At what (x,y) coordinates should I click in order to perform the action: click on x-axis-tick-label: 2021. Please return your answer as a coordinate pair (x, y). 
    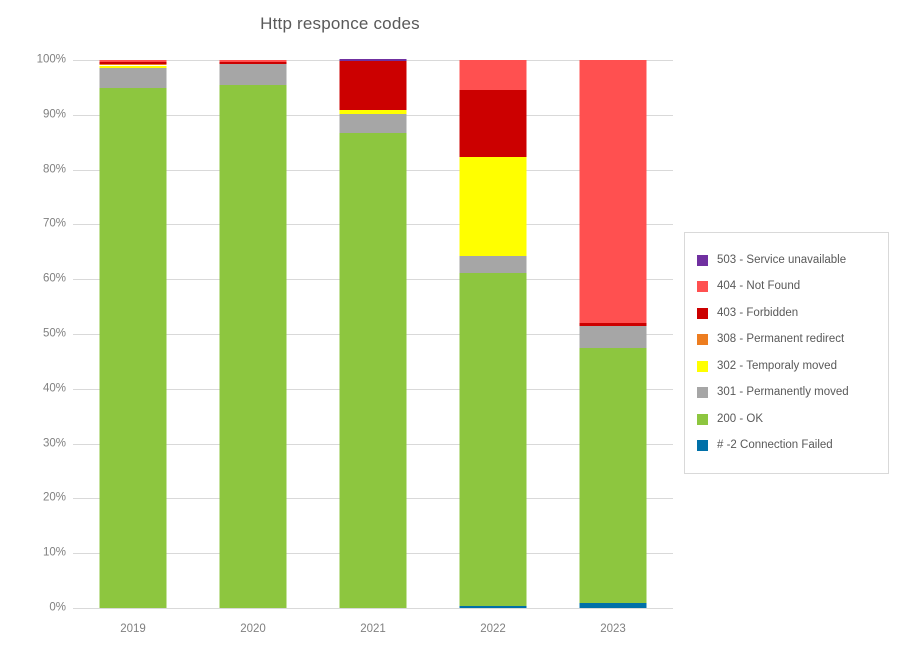
    Looking at the image, I should click on (373, 629).